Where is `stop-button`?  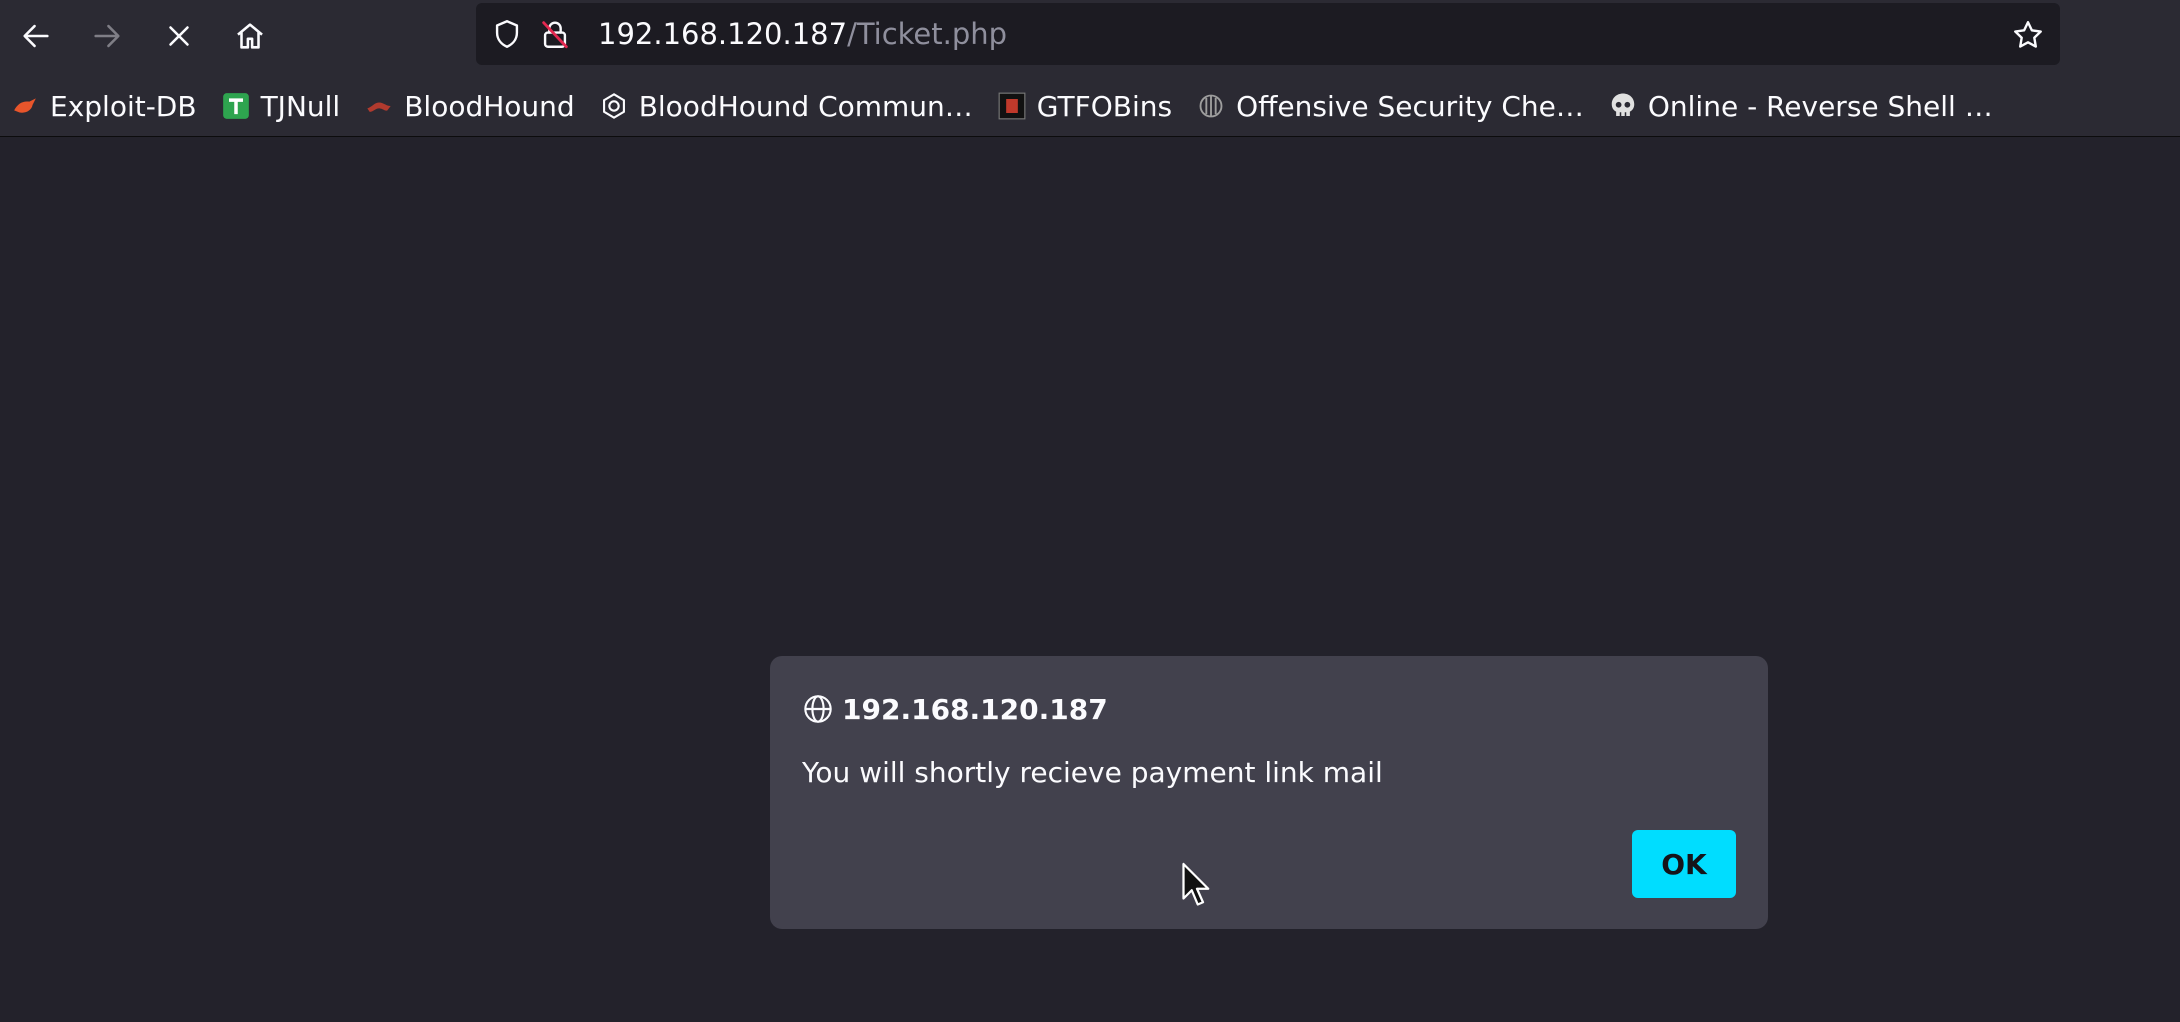 stop-button is located at coordinates (179, 36).